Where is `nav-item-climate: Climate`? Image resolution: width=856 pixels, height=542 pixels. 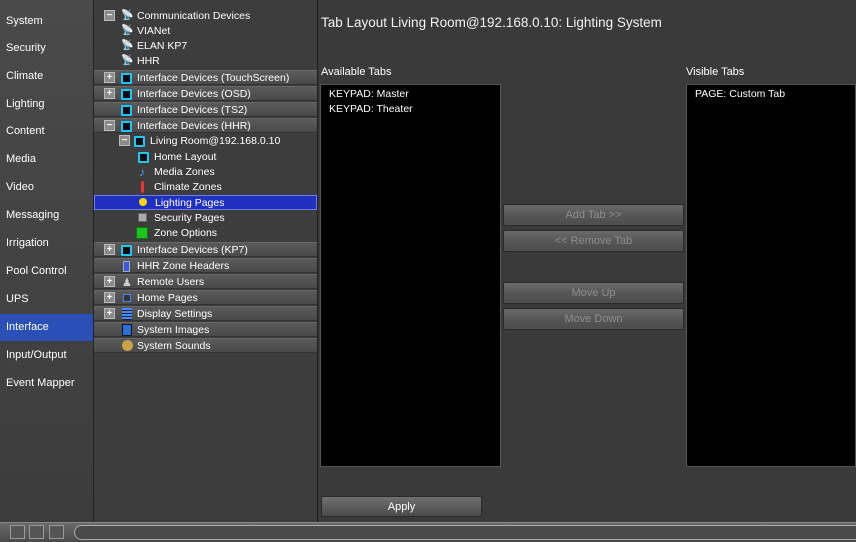 nav-item-climate: Climate is located at coordinates (46, 76).